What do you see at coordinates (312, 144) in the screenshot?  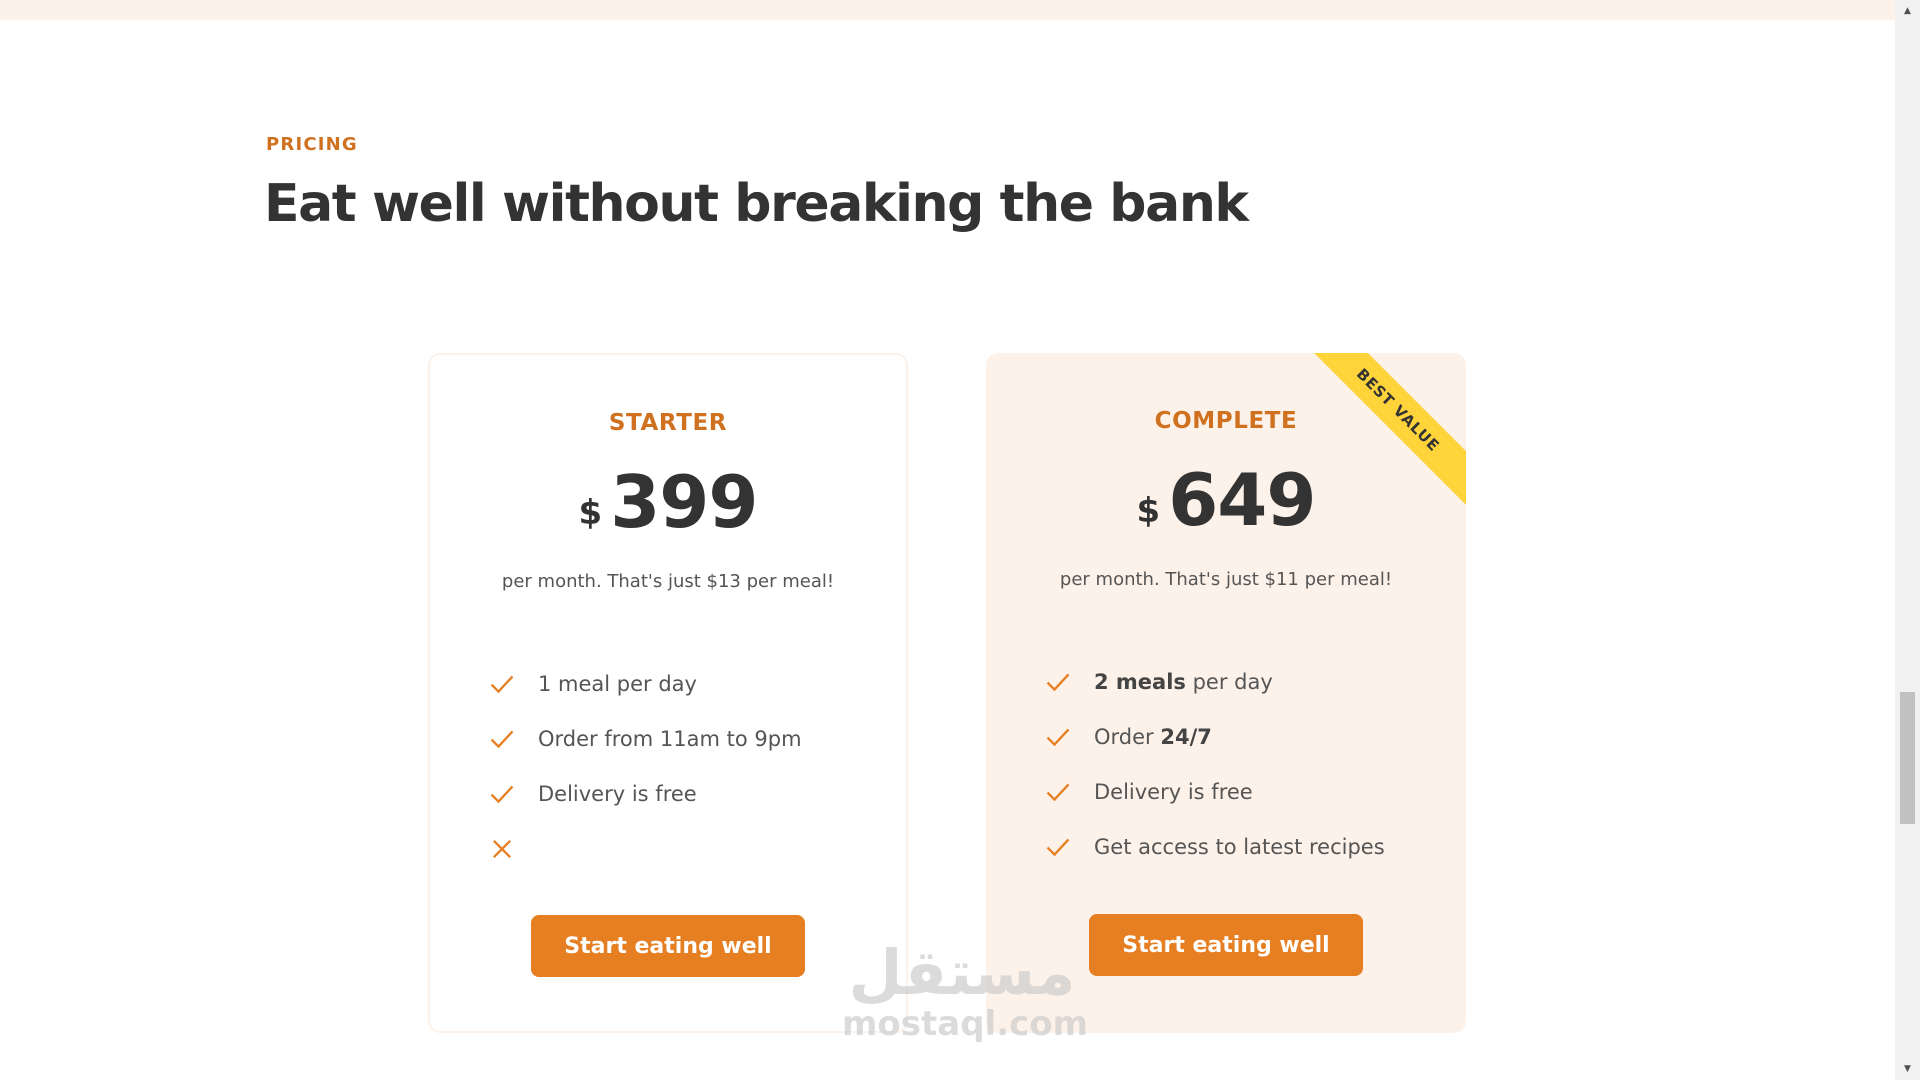 I see `section-subheading: PRICING` at bounding box center [312, 144].